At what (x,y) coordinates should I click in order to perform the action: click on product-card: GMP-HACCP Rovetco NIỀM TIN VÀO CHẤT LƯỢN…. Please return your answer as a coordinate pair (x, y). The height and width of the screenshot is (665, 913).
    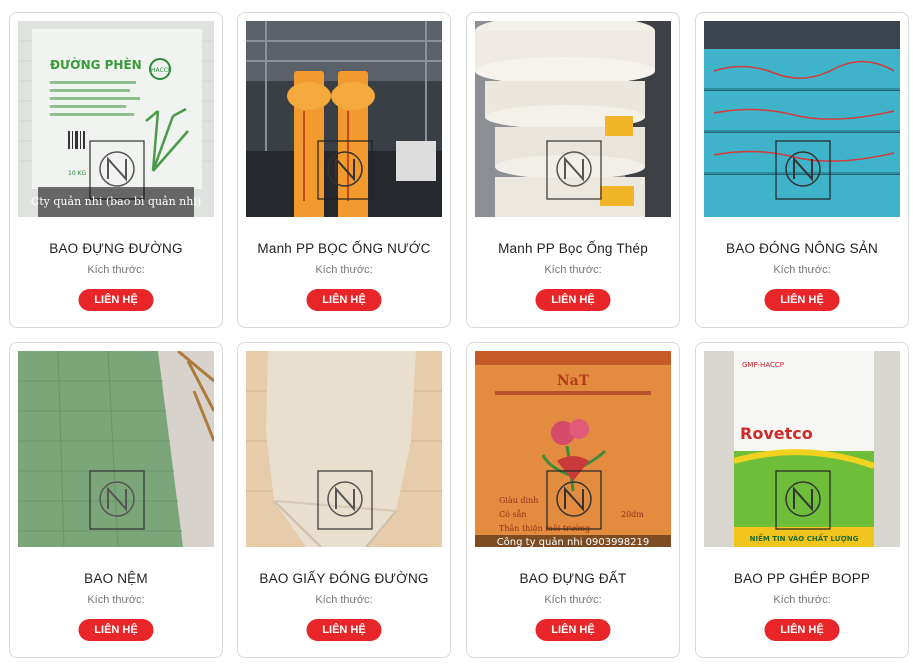
    Looking at the image, I should click on (802, 500).